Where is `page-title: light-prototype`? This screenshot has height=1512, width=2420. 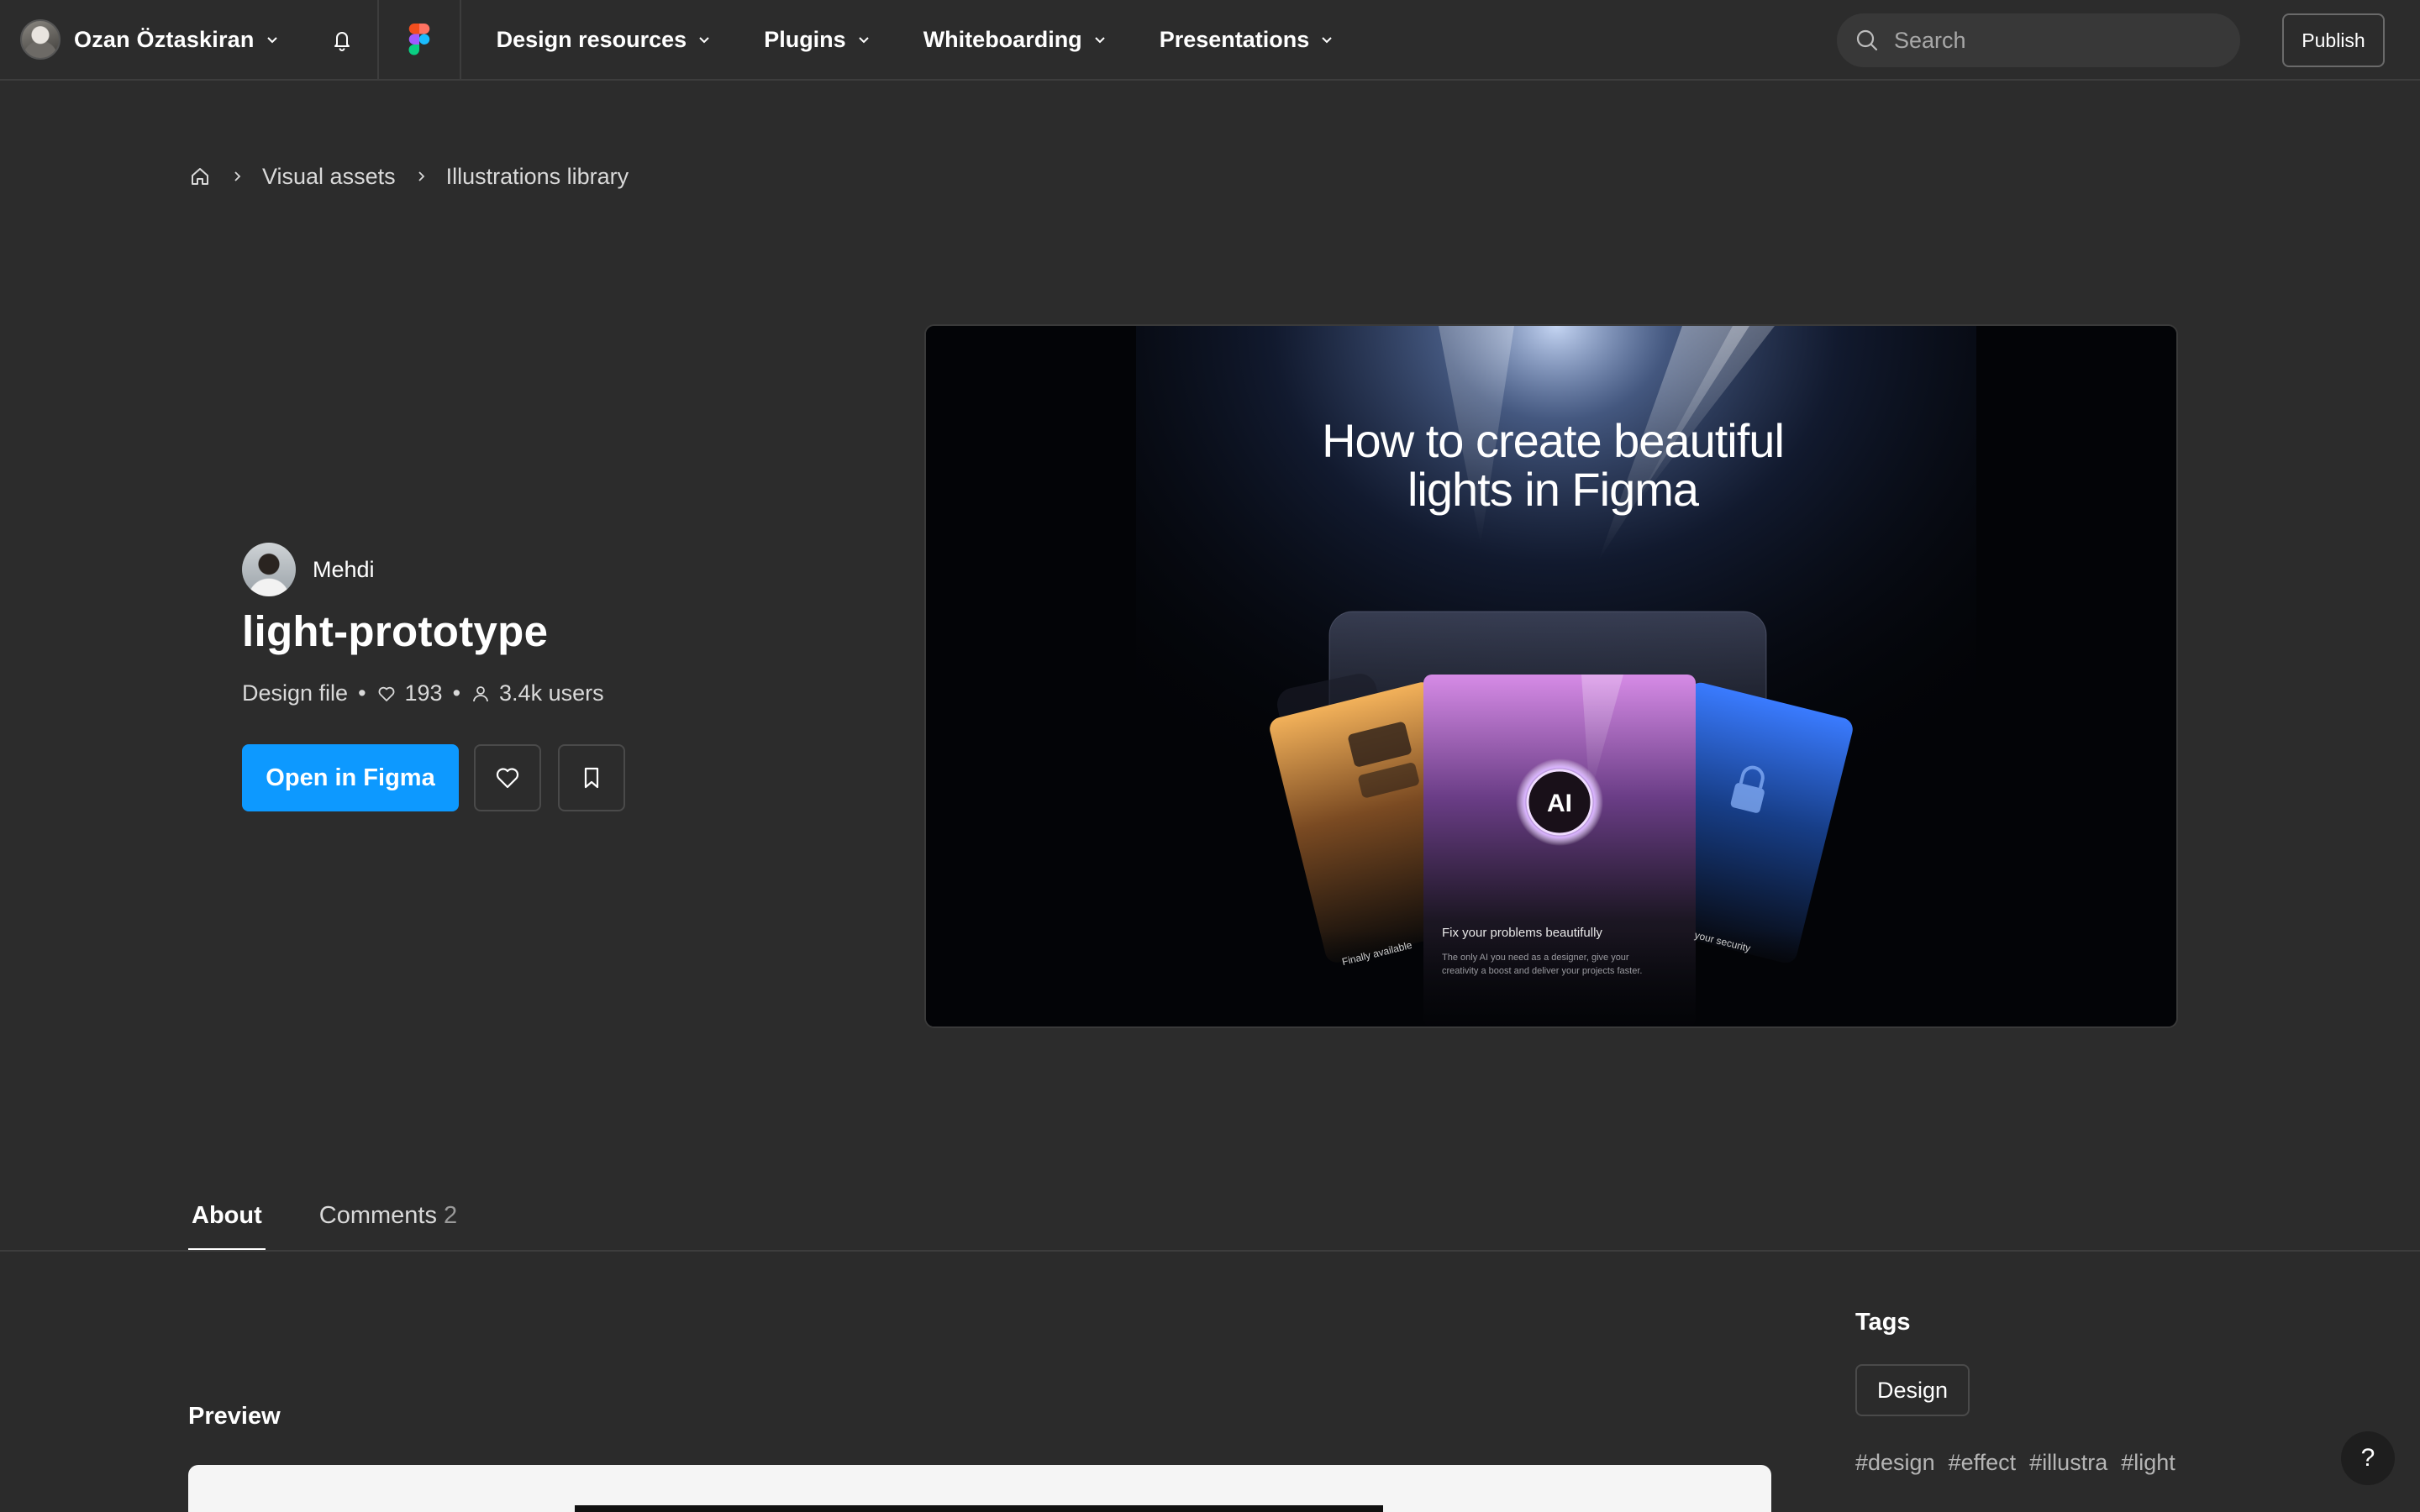 page-title: light-prototype is located at coordinates (396, 631).